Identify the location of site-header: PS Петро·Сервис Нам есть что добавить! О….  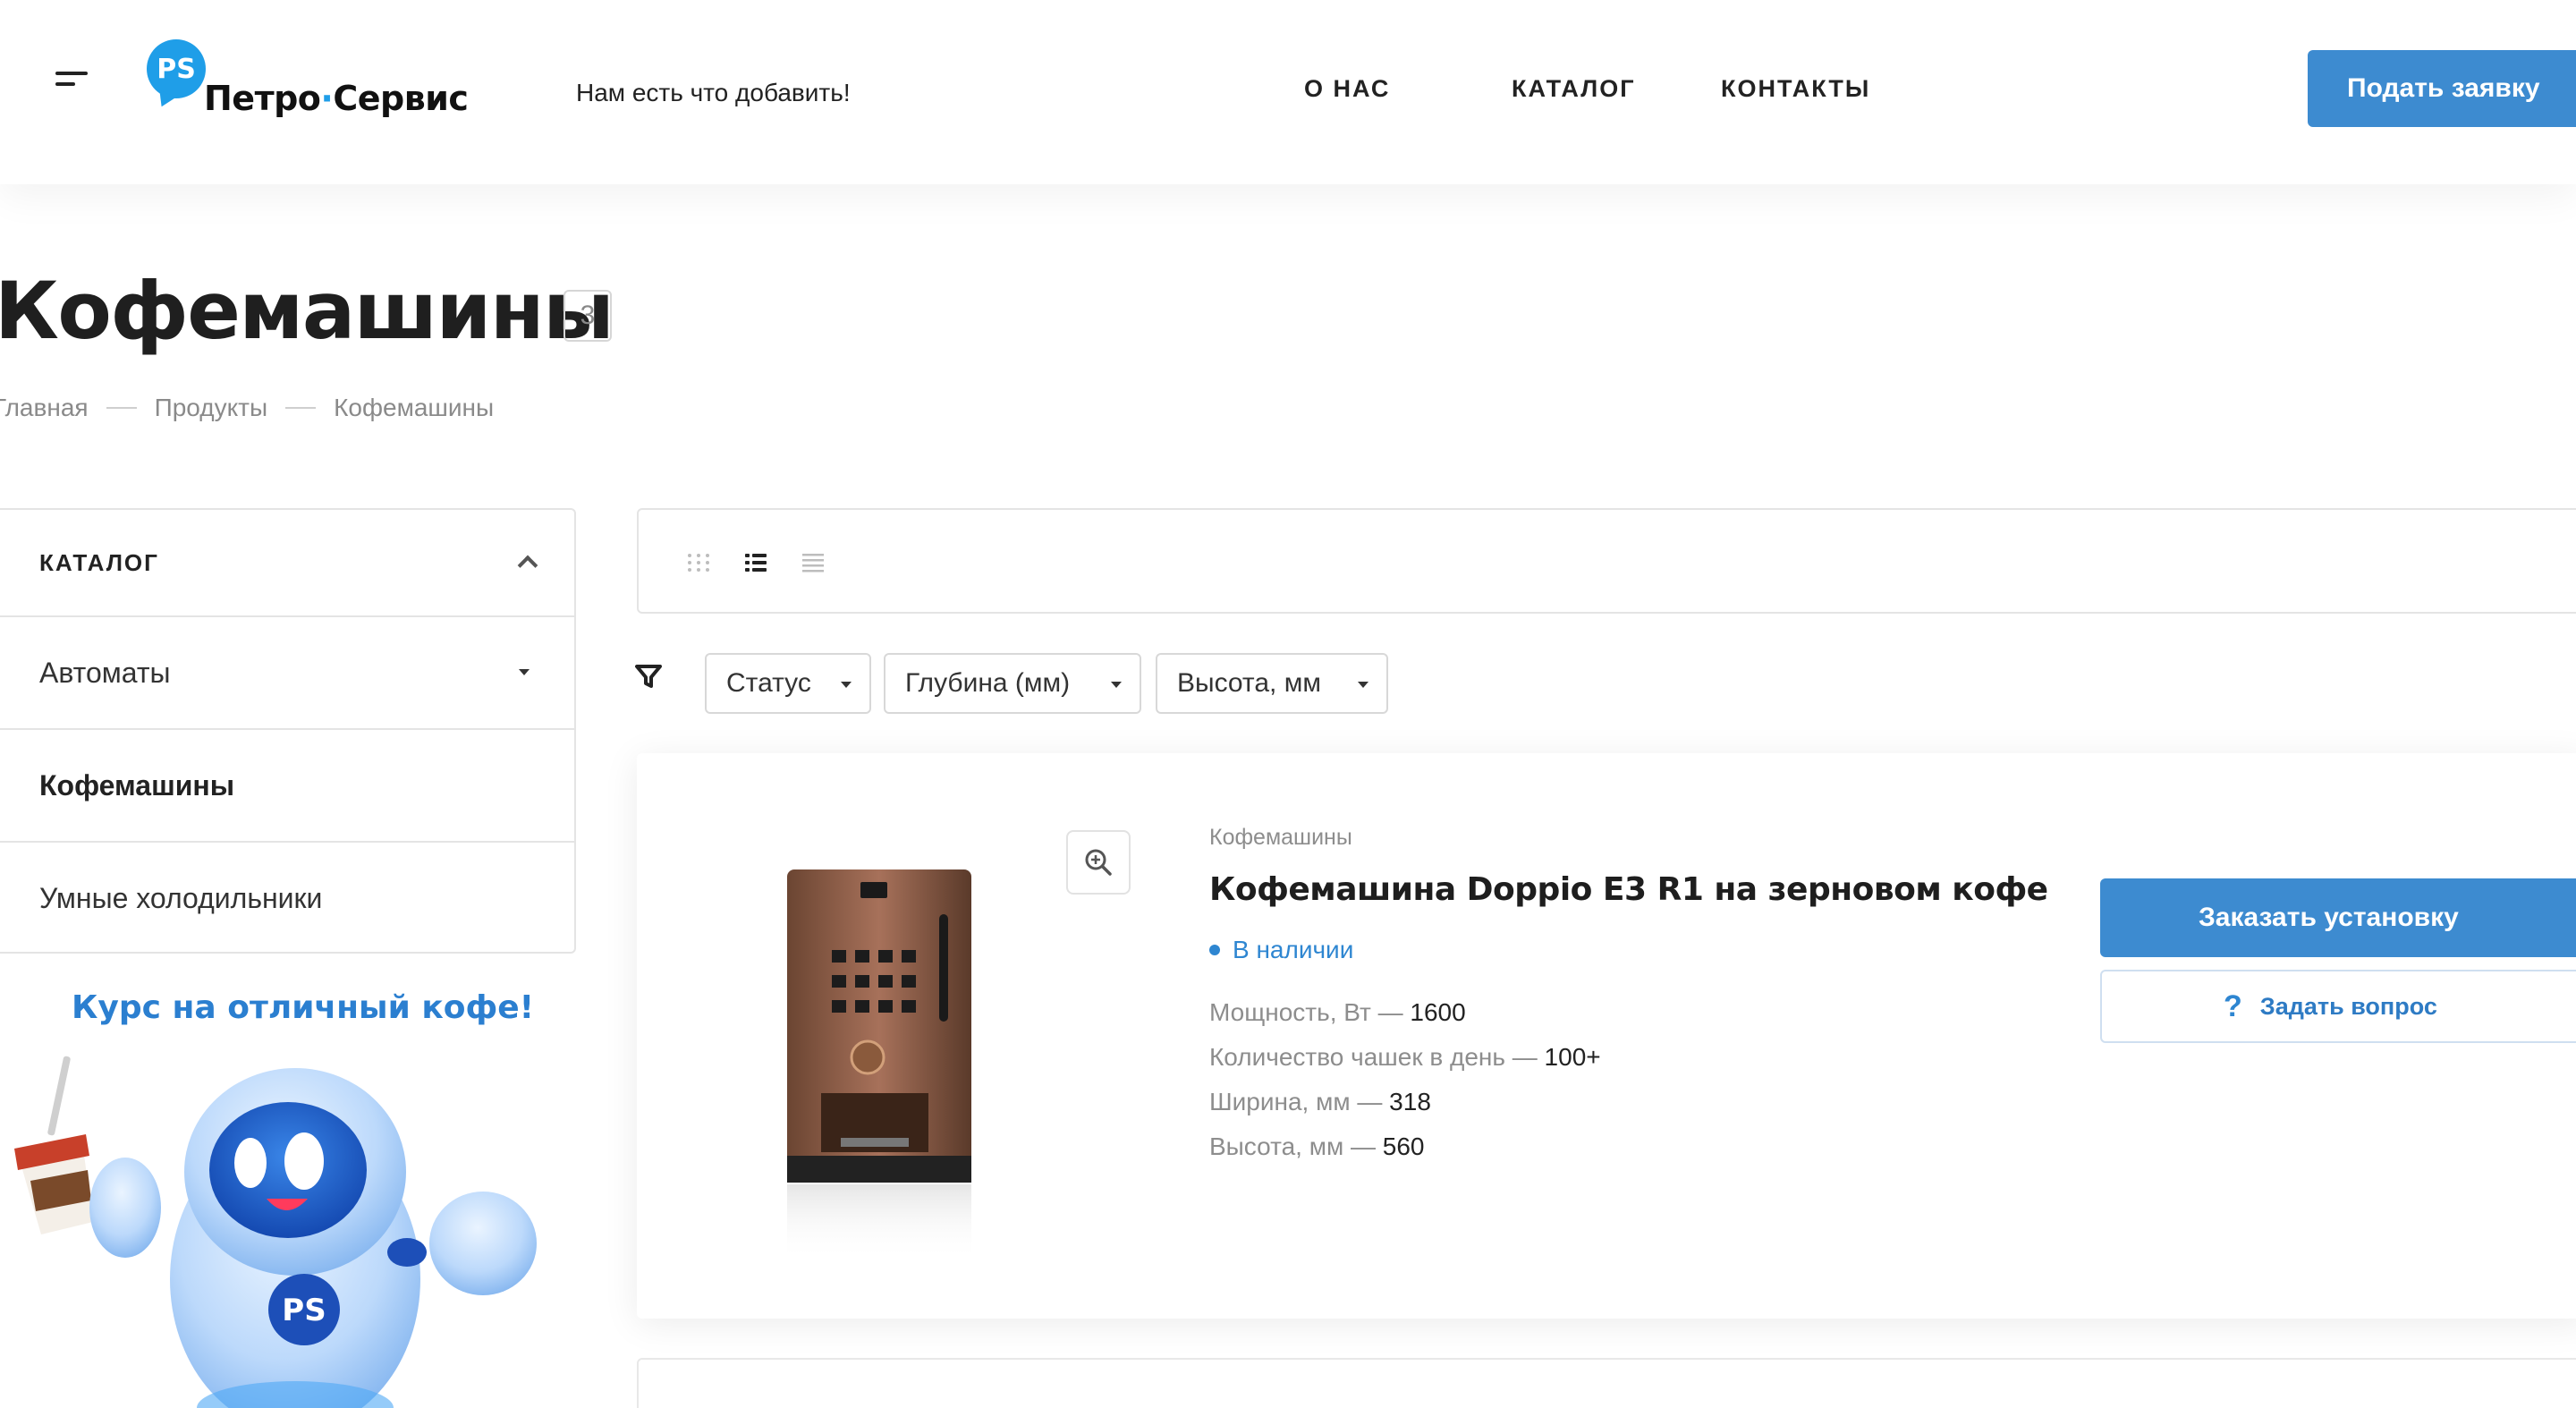
(1288, 92).